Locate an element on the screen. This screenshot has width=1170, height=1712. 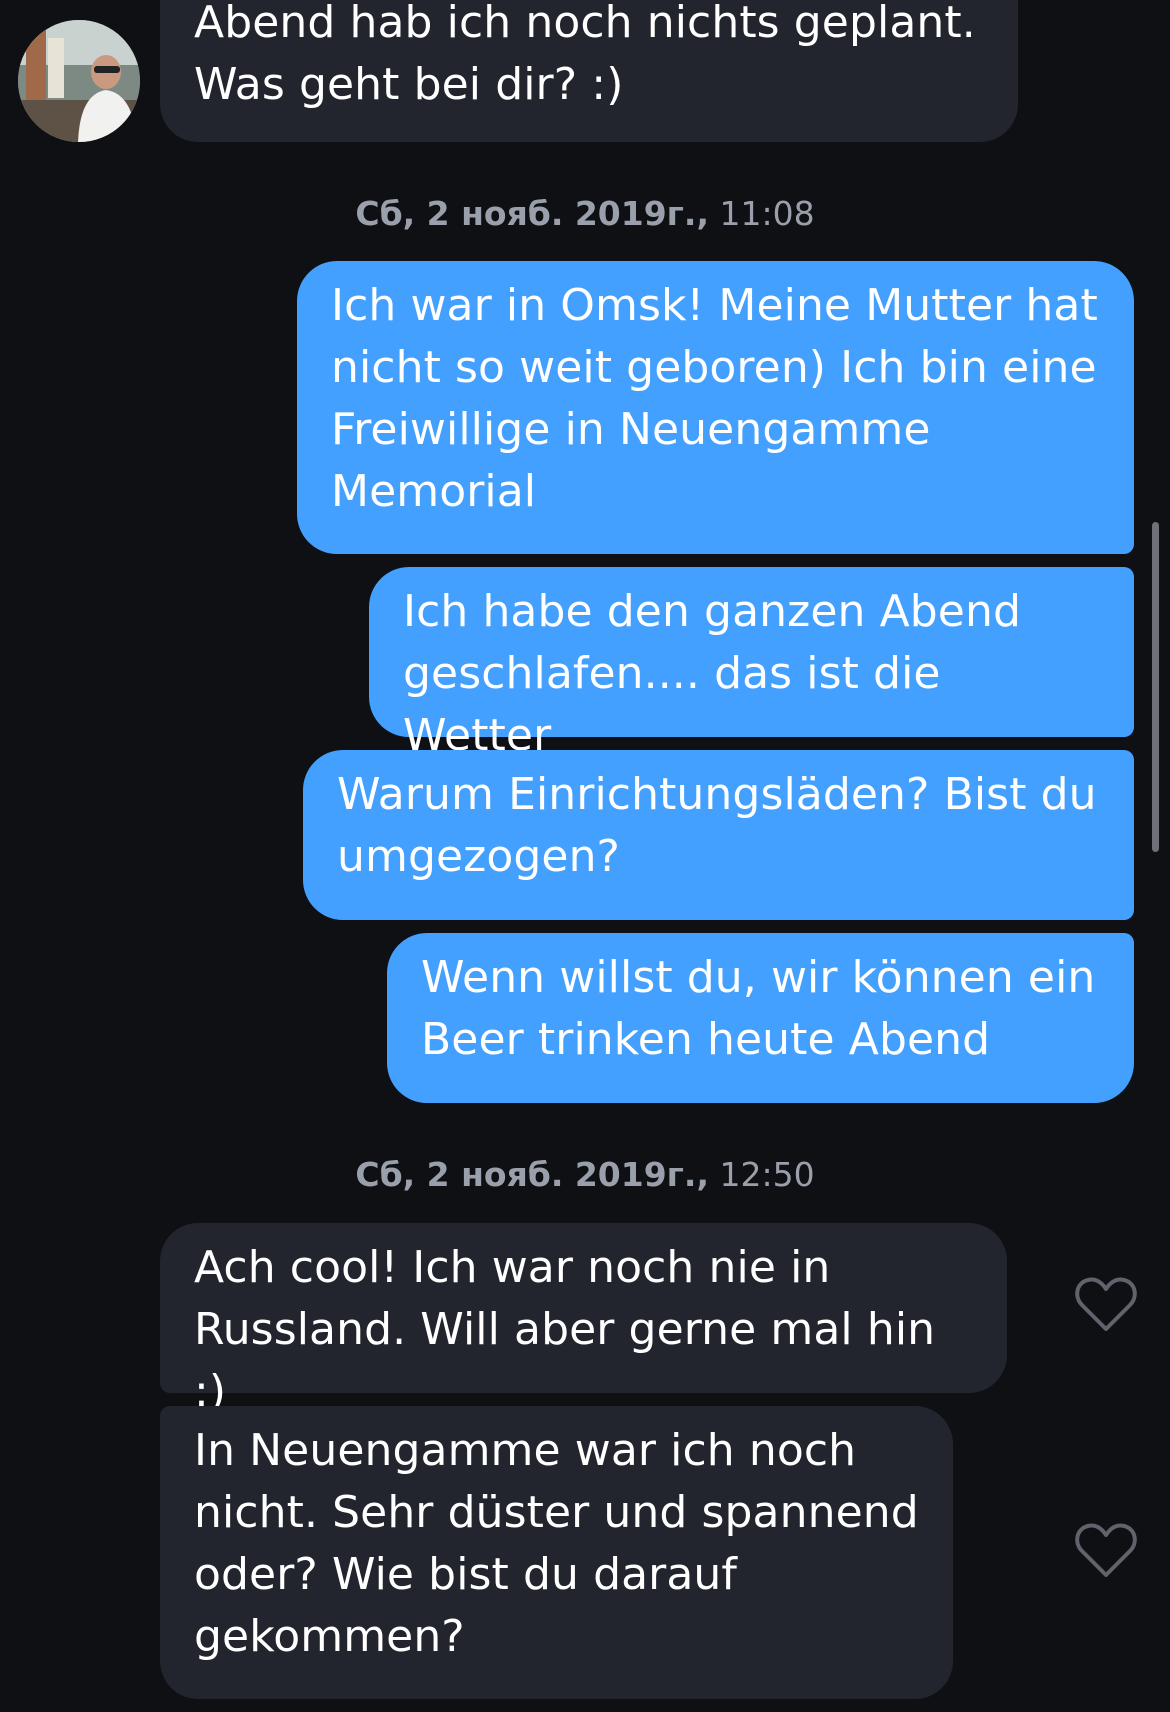
contact-avatar is located at coordinates (79, 81).